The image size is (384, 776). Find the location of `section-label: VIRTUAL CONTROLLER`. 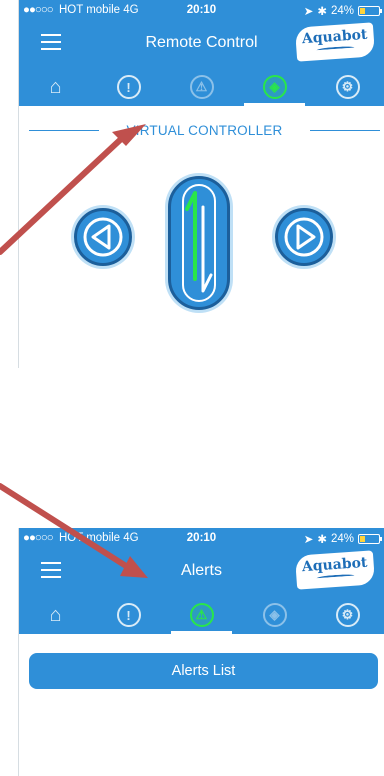

section-label: VIRTUAL CONTROLLER is located at coordinates (204, 130).